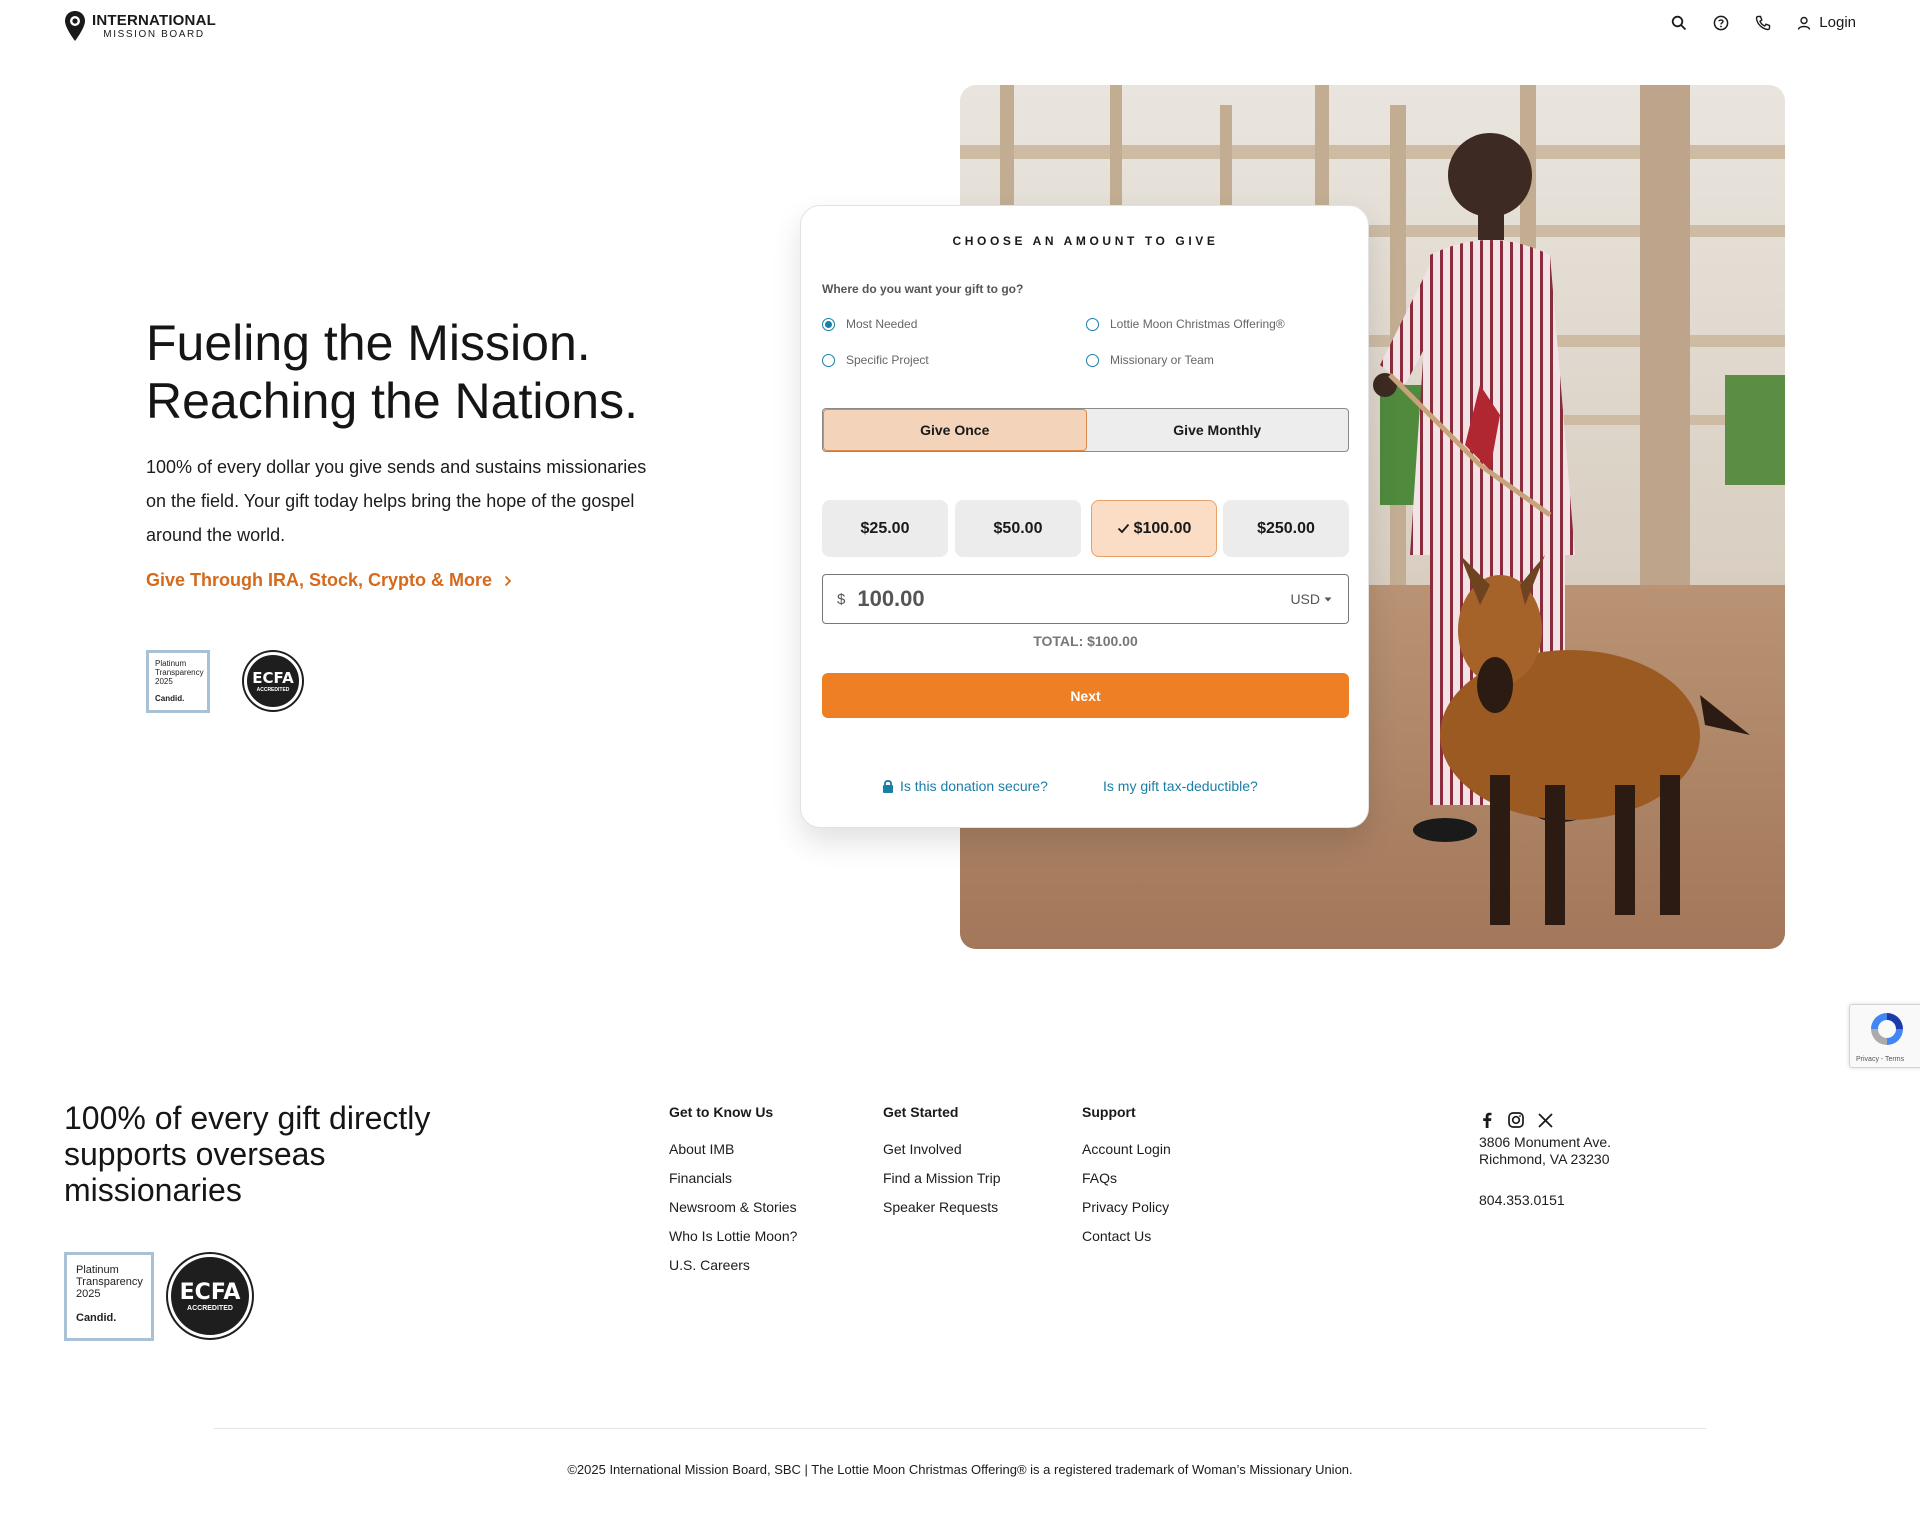 Image resolution: width=1920 pixels, height=1516 pixels. Describe the element at coordinates (153, 1190) in the screenshot. I see `footer-headline-line: missionaries` at that location.